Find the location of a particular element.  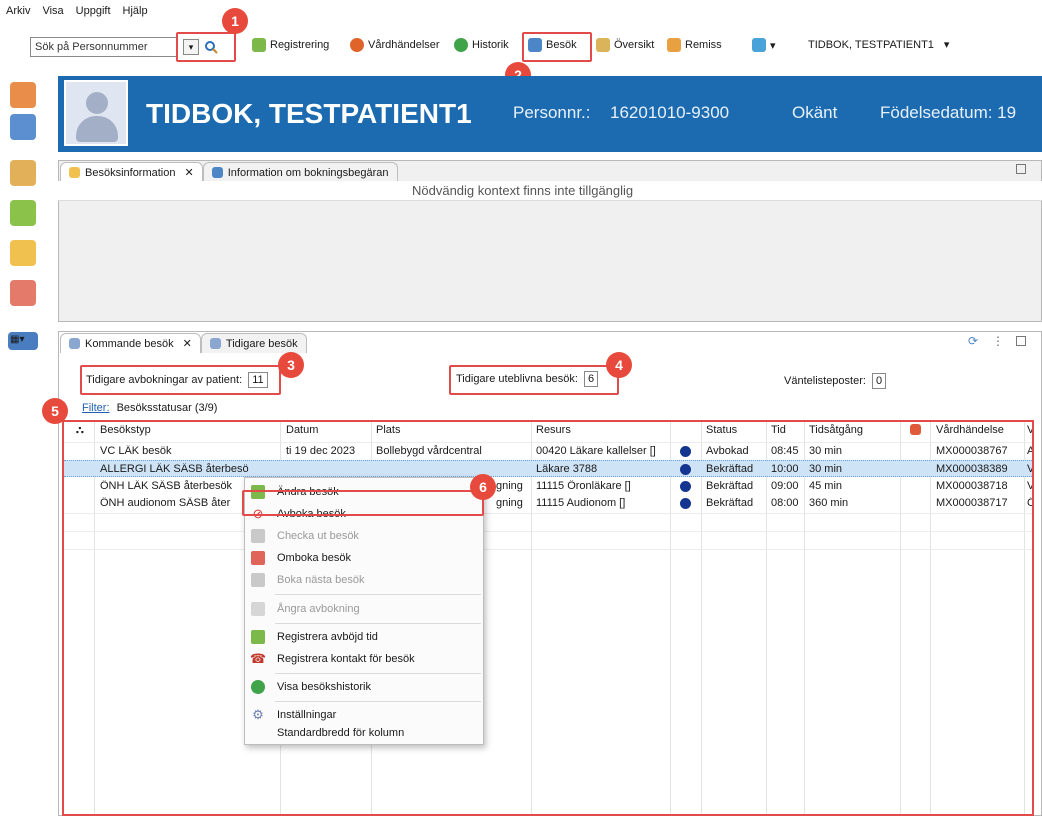

historik-button: Historik is located at coordinates (481, 45).